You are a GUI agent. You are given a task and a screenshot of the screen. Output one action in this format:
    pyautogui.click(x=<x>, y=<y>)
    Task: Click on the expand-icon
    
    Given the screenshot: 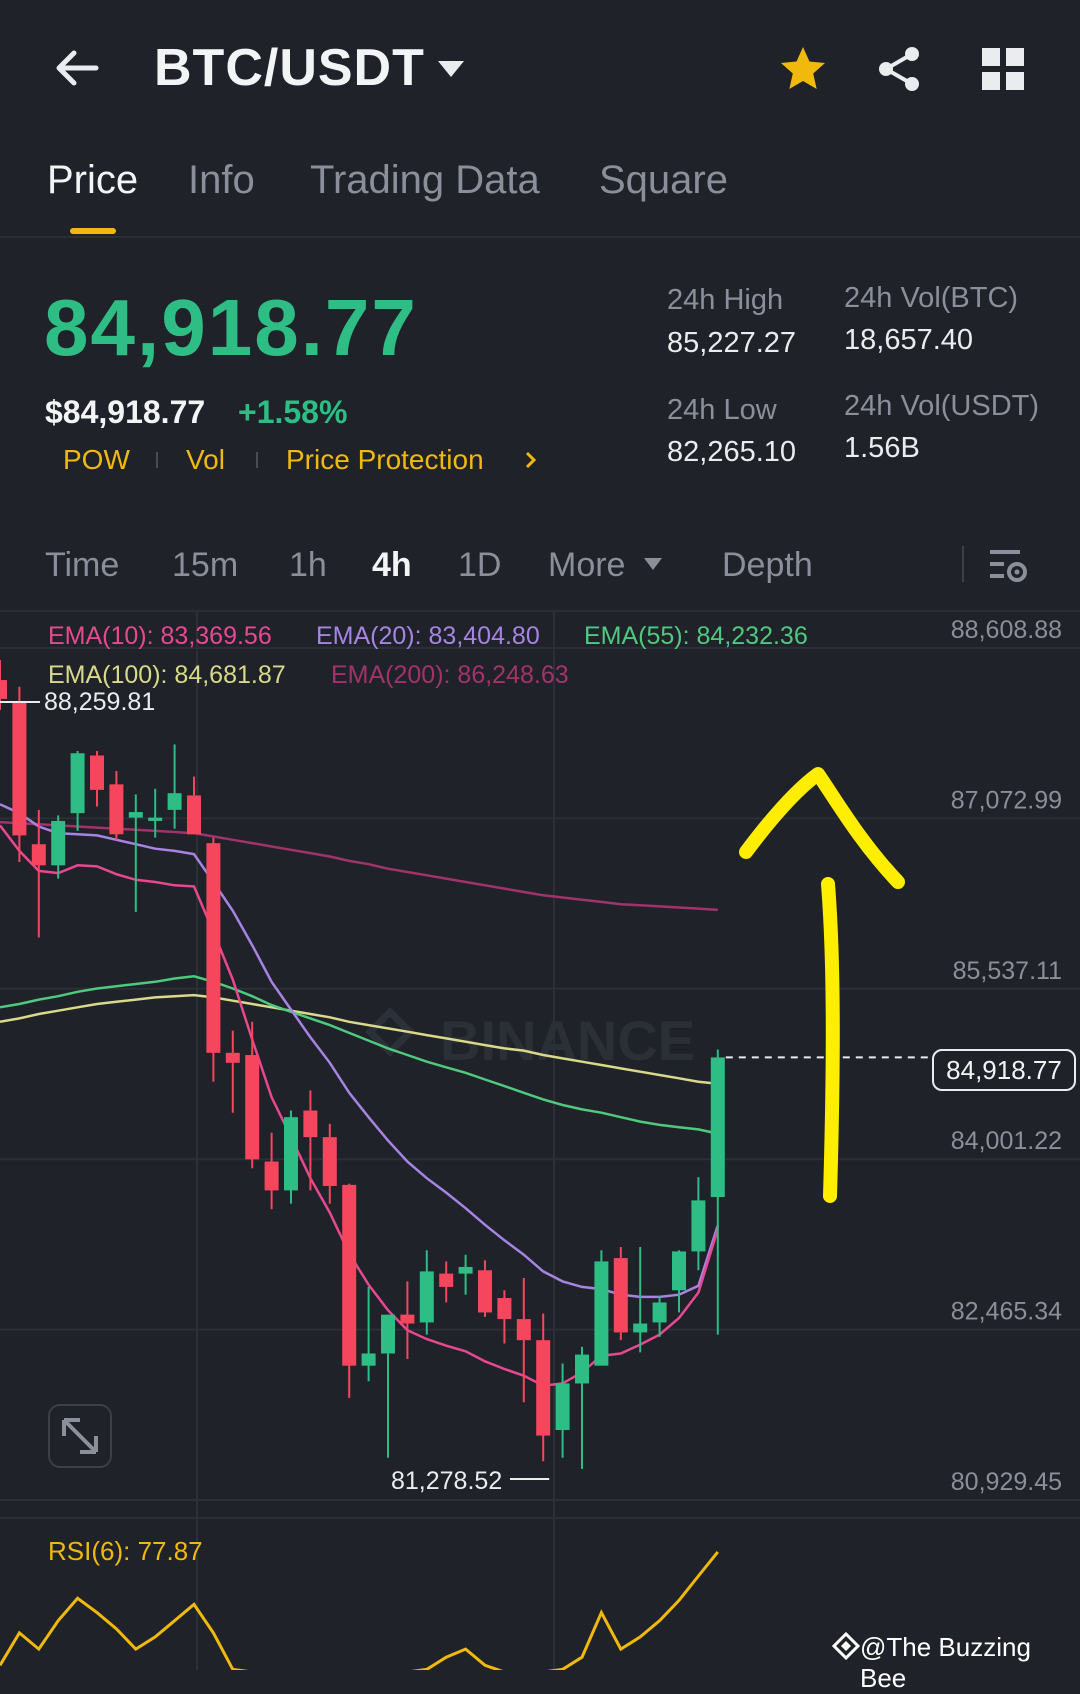 What is the action you would take?
    pyautogui.click(x=80, y=1436)
    